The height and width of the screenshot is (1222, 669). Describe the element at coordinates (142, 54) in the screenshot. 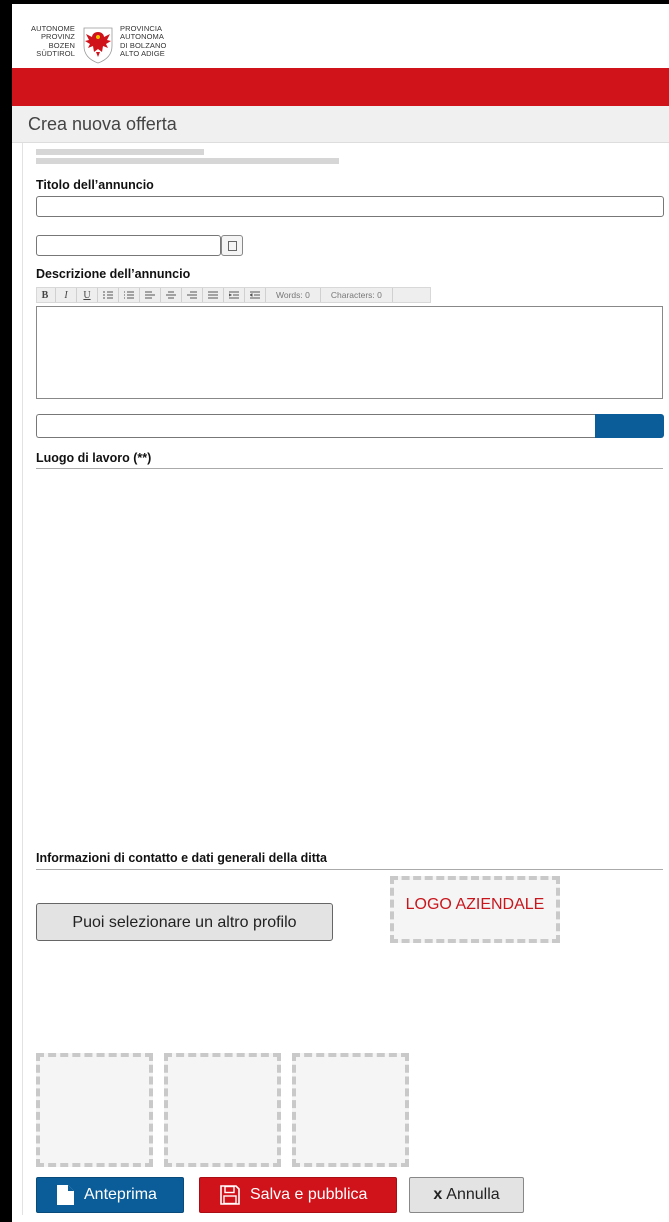

I see `logo-line: ALTO ADIGE` at that location.